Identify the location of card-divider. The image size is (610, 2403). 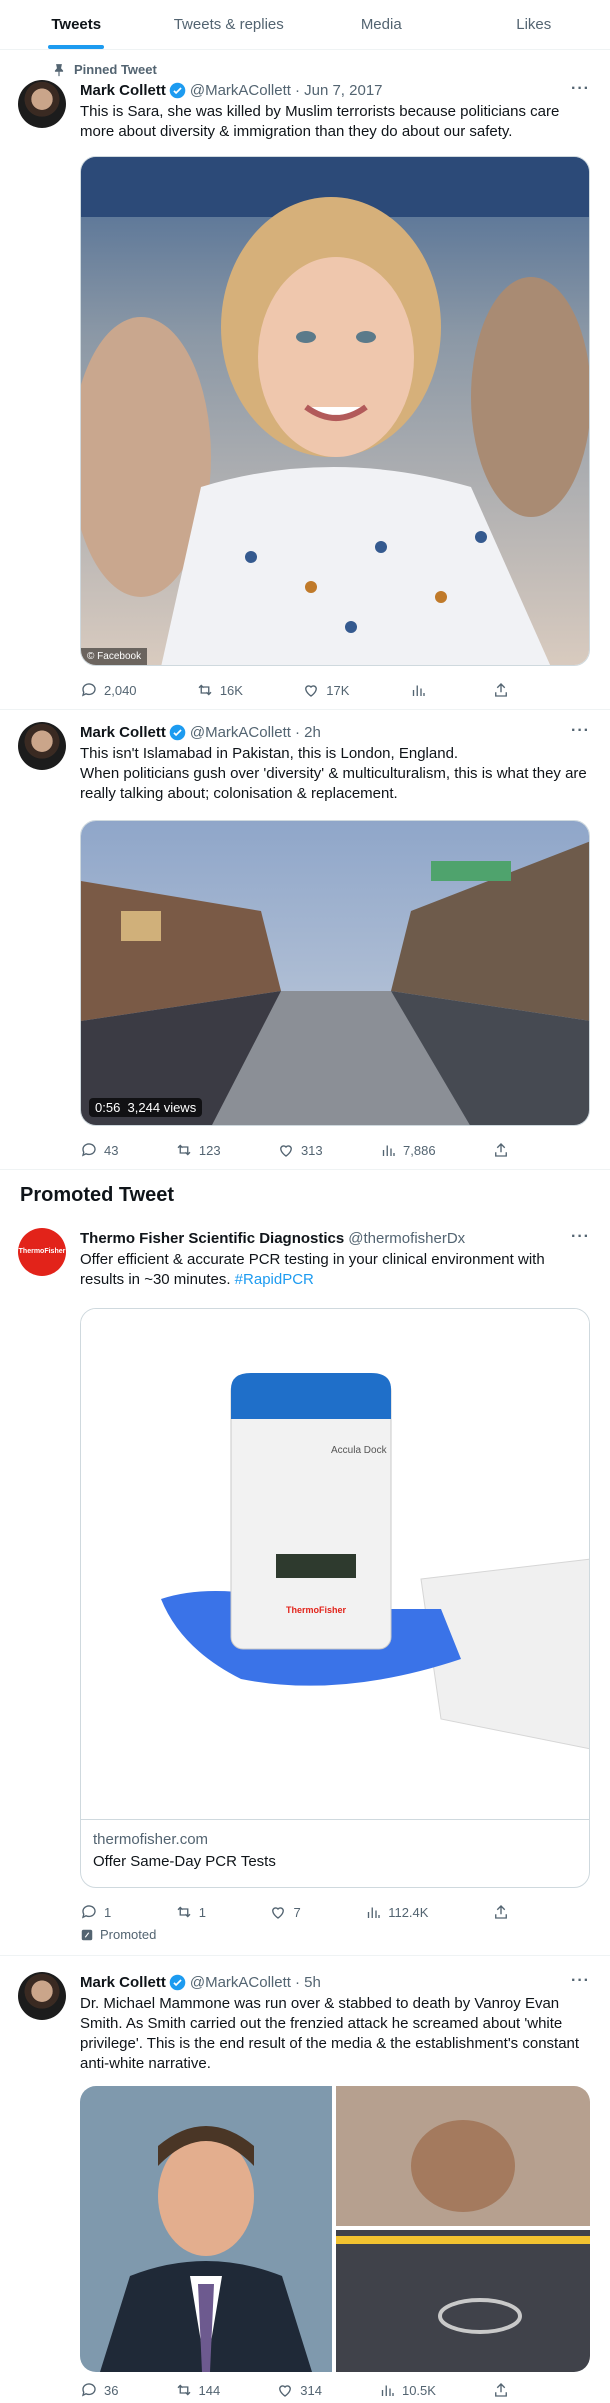
(335, 1819).